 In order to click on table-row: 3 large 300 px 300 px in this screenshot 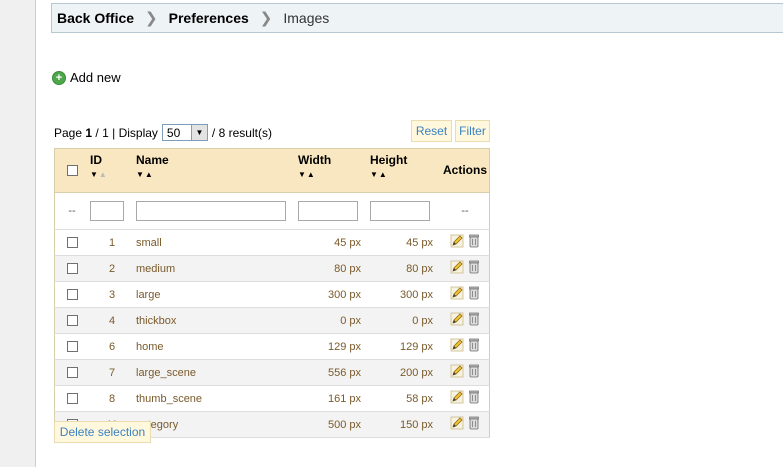, I will do `click(272, 294)`.